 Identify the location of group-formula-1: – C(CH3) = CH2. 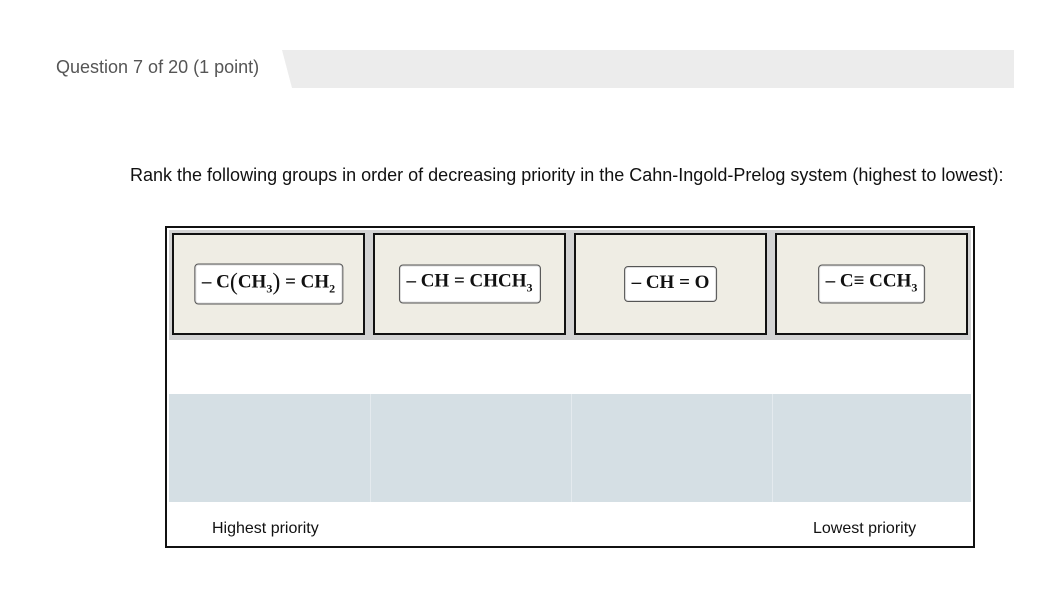
(268, 284).